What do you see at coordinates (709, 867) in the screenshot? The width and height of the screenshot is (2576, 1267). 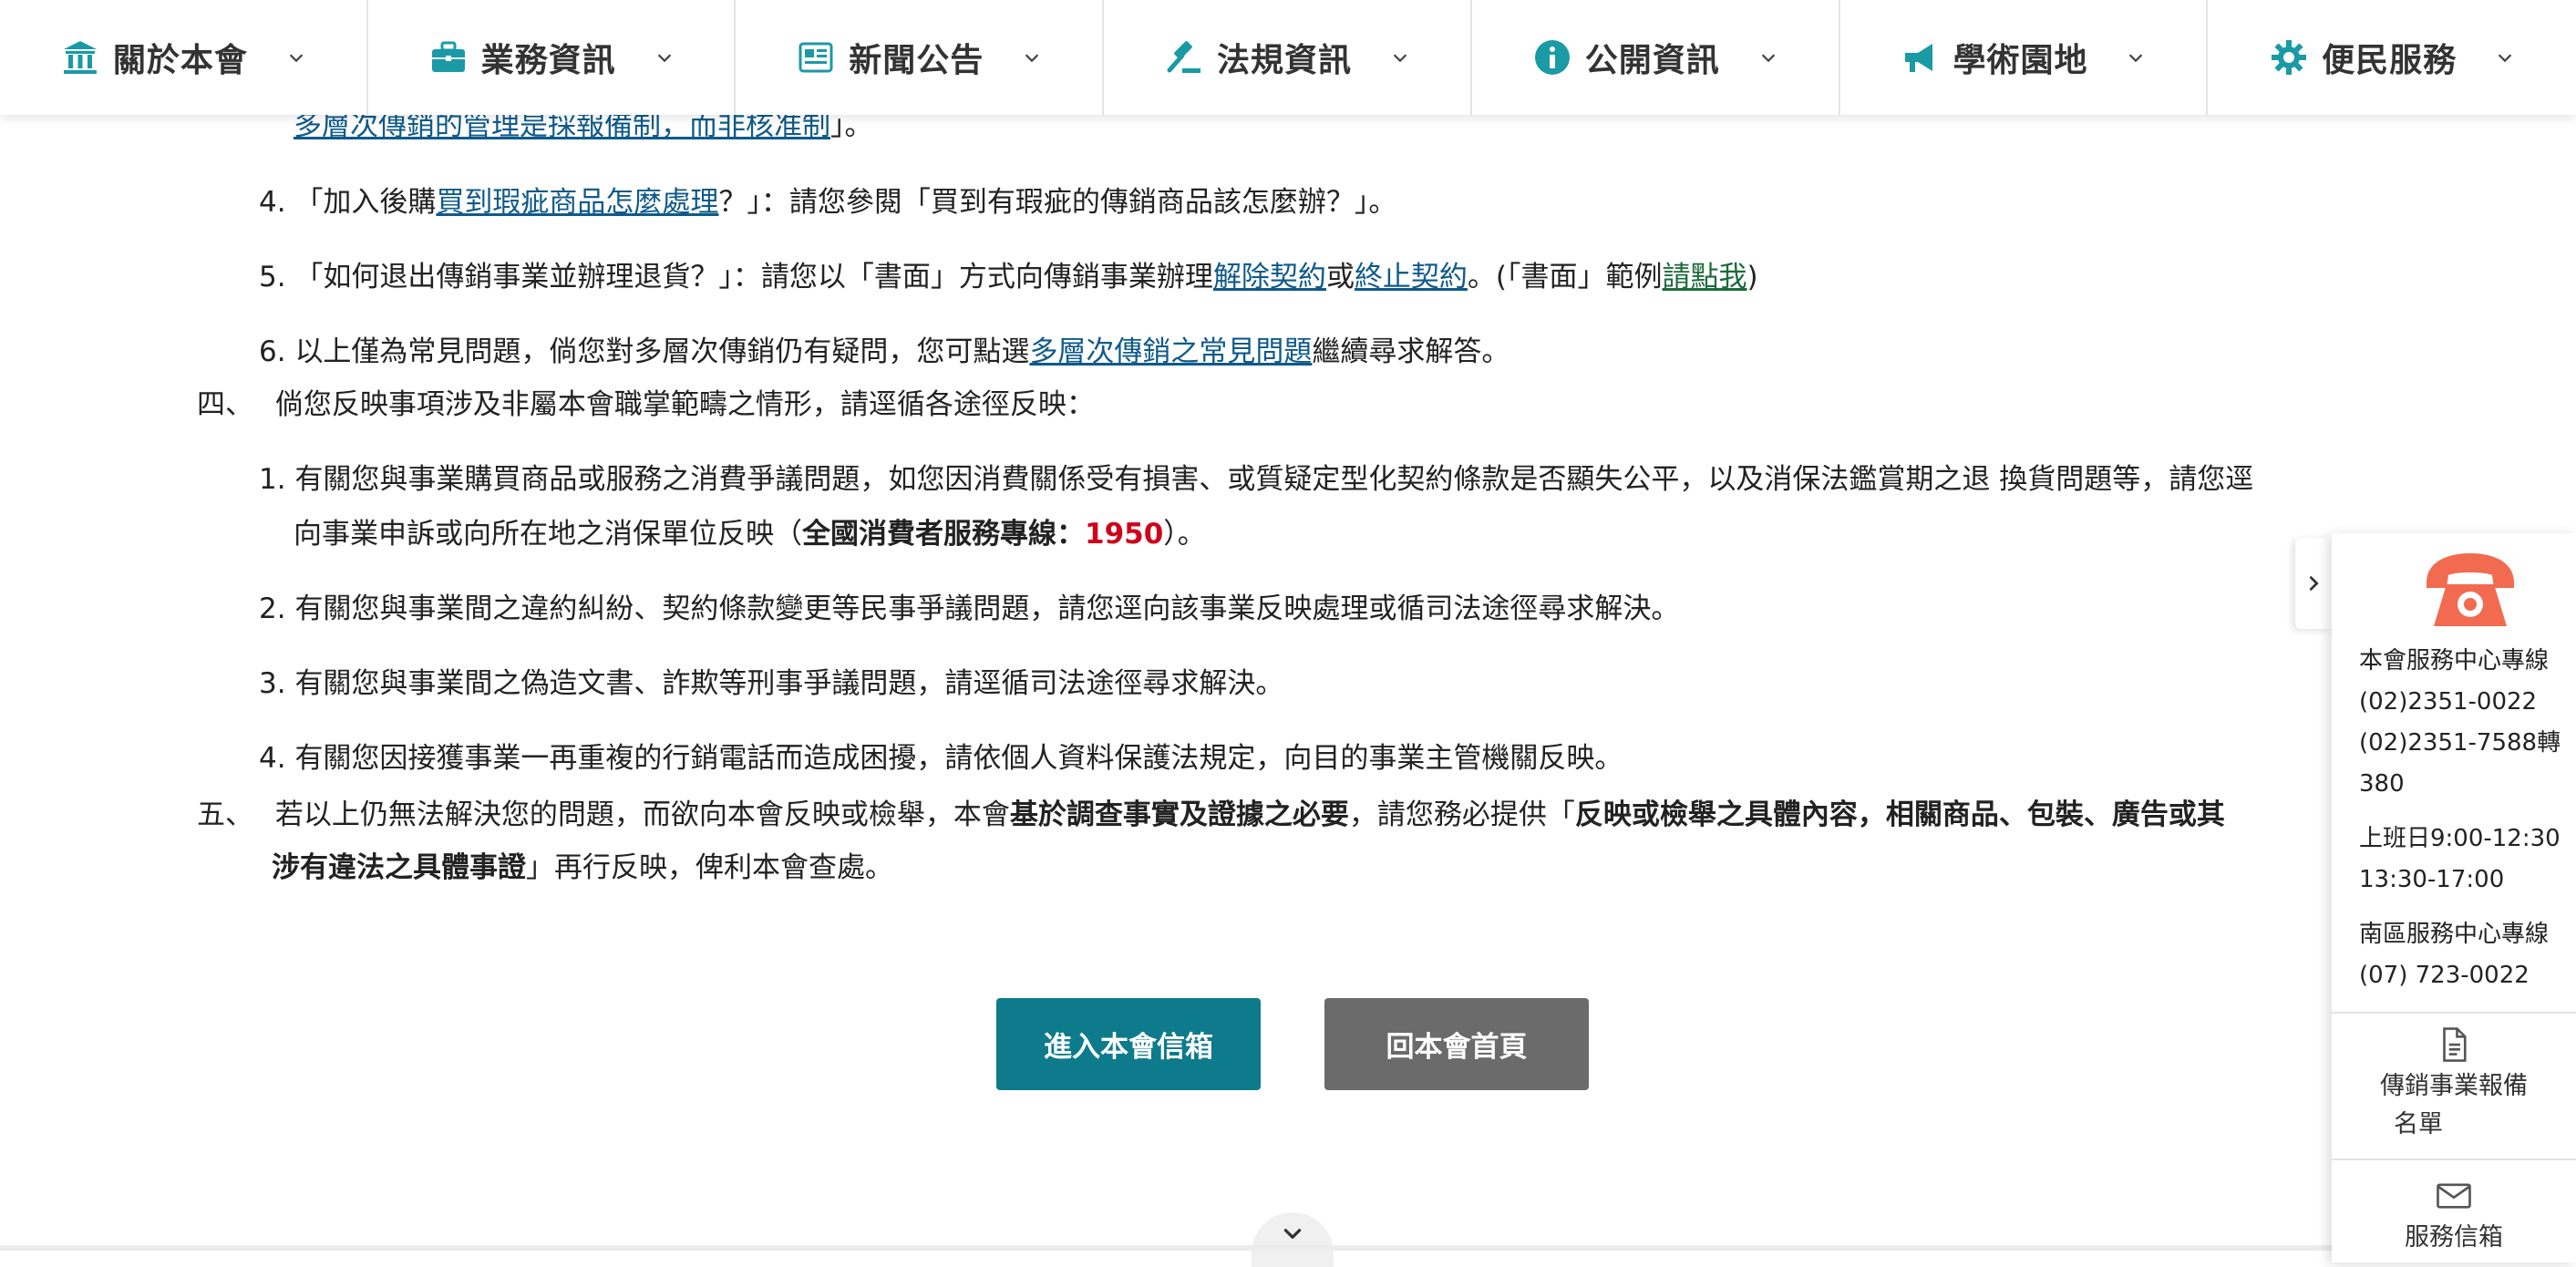 I see `section-text-tail: 」再行反映，俾利本會查處。` at bounding box center [709, 867].